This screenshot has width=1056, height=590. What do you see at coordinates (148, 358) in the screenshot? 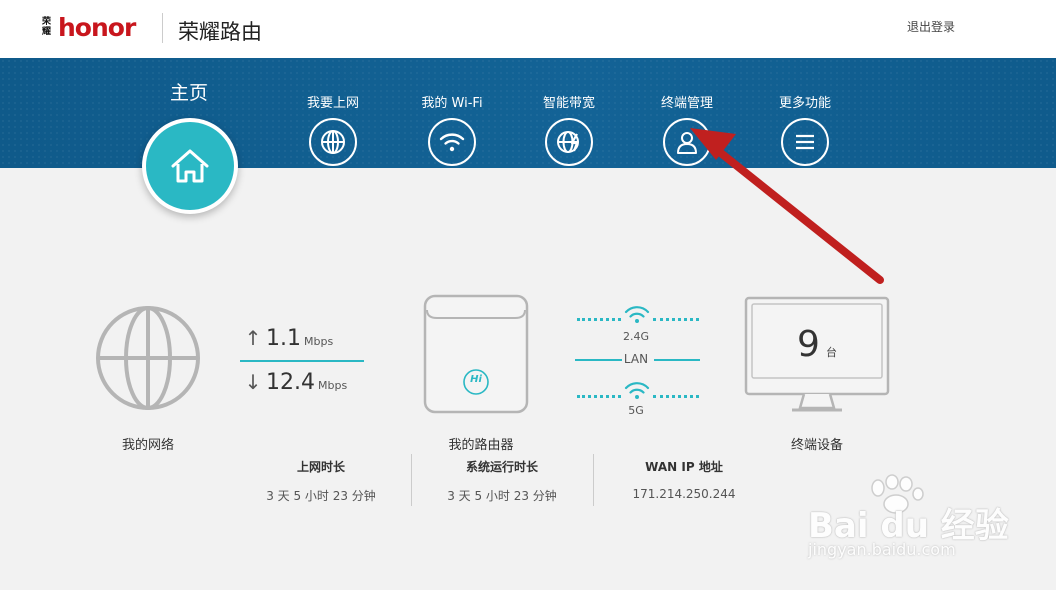
I see `network-globe-icon` at bounding box center [148, 358].